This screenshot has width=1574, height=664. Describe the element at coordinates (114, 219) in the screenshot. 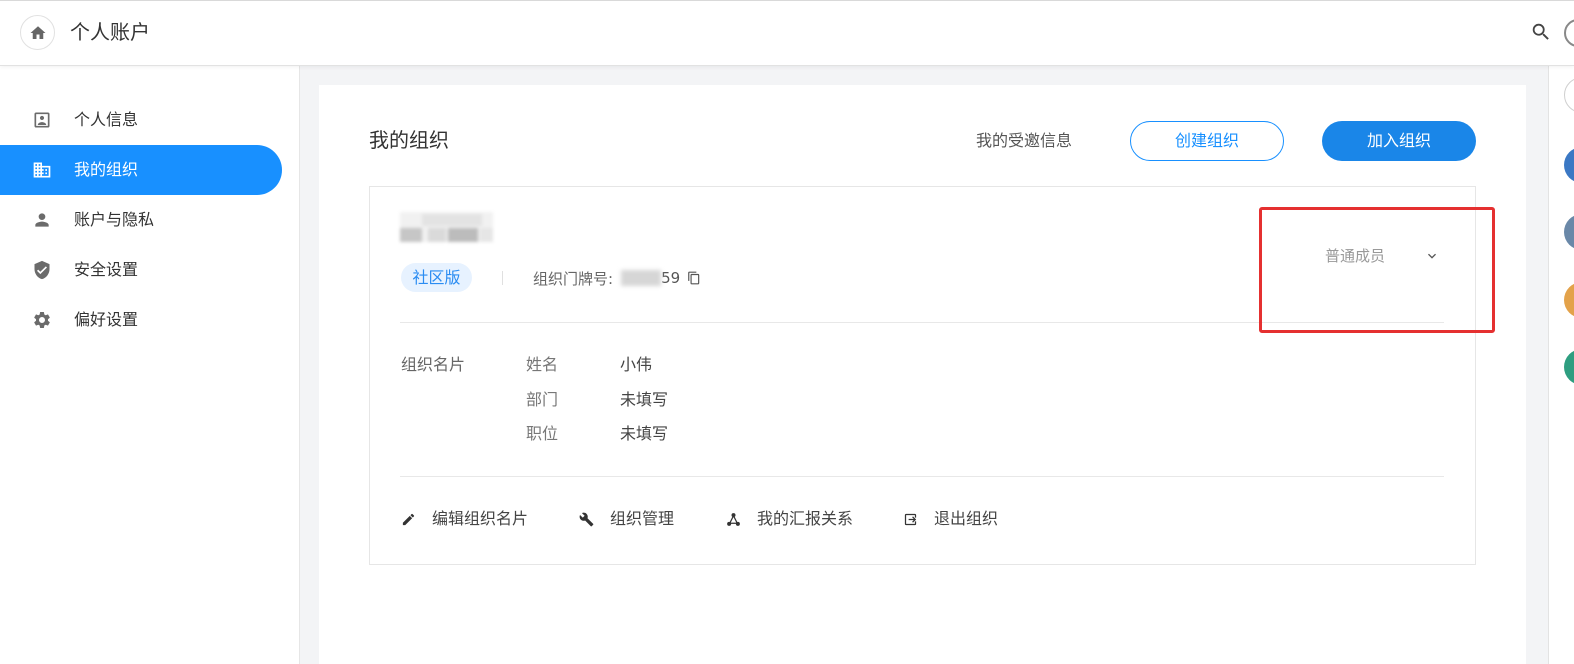

I see `sidebar-item-label: 账户与隐私` at that location.